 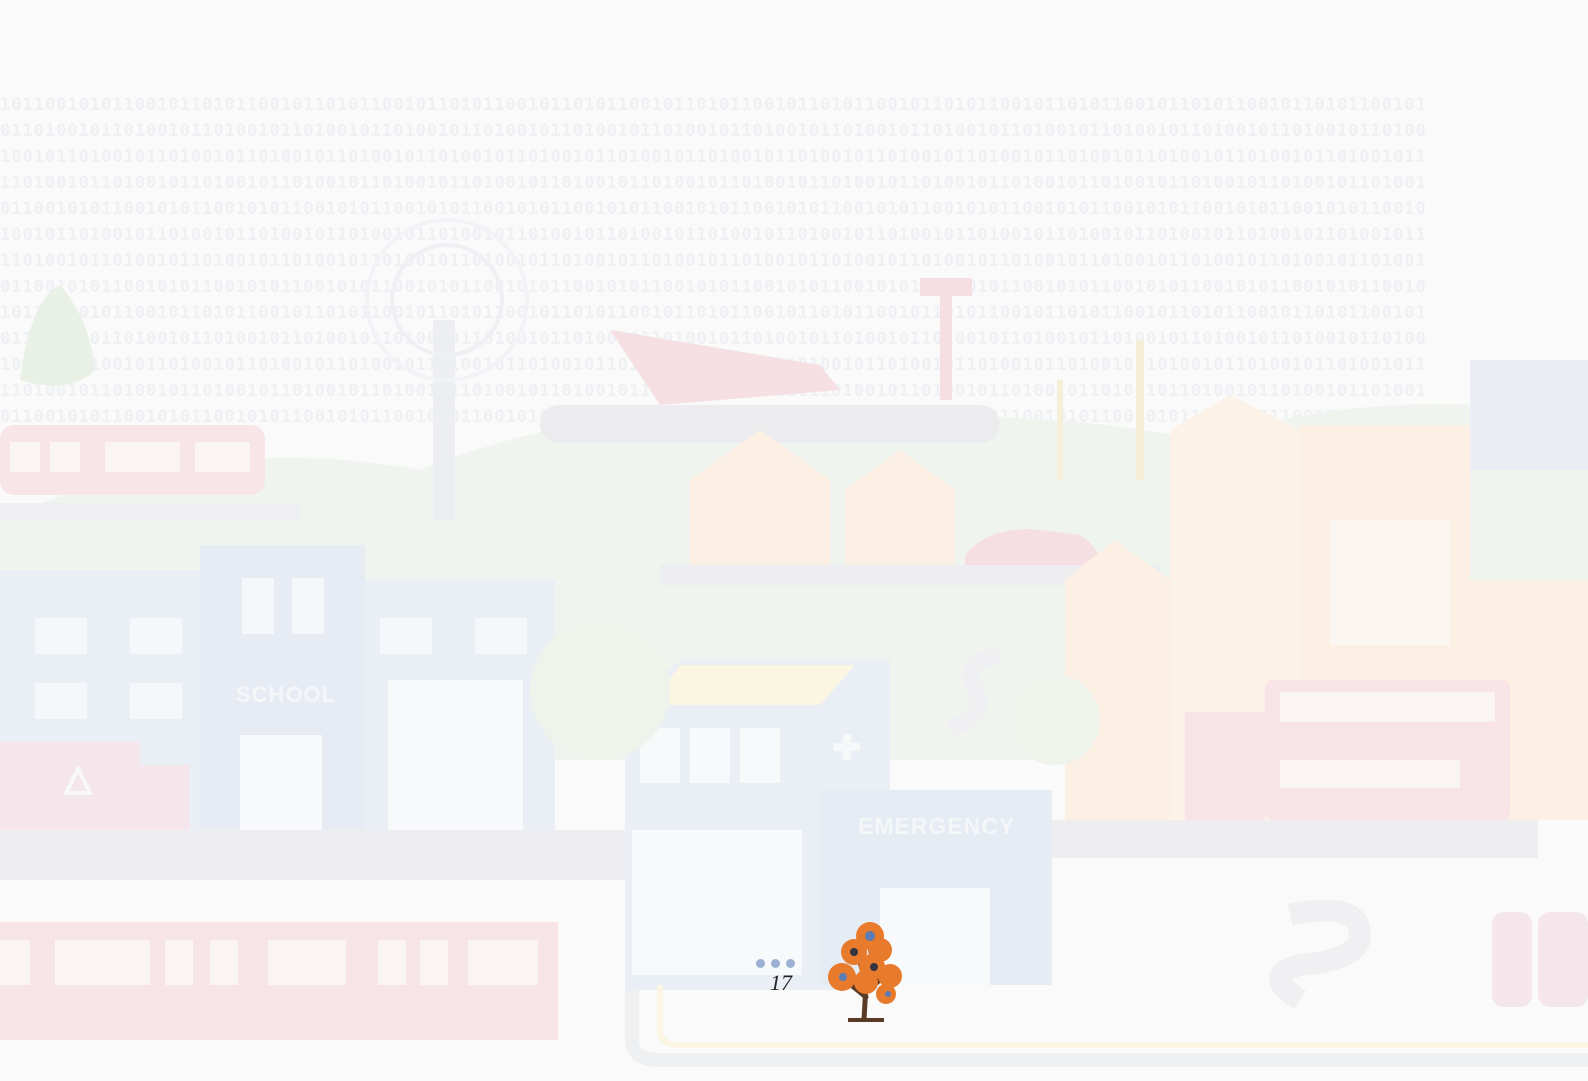 What do you see at coordinates (847, 747) in the screenshot?
I see `medical-cross-icon` at bounding box center [847, 747].